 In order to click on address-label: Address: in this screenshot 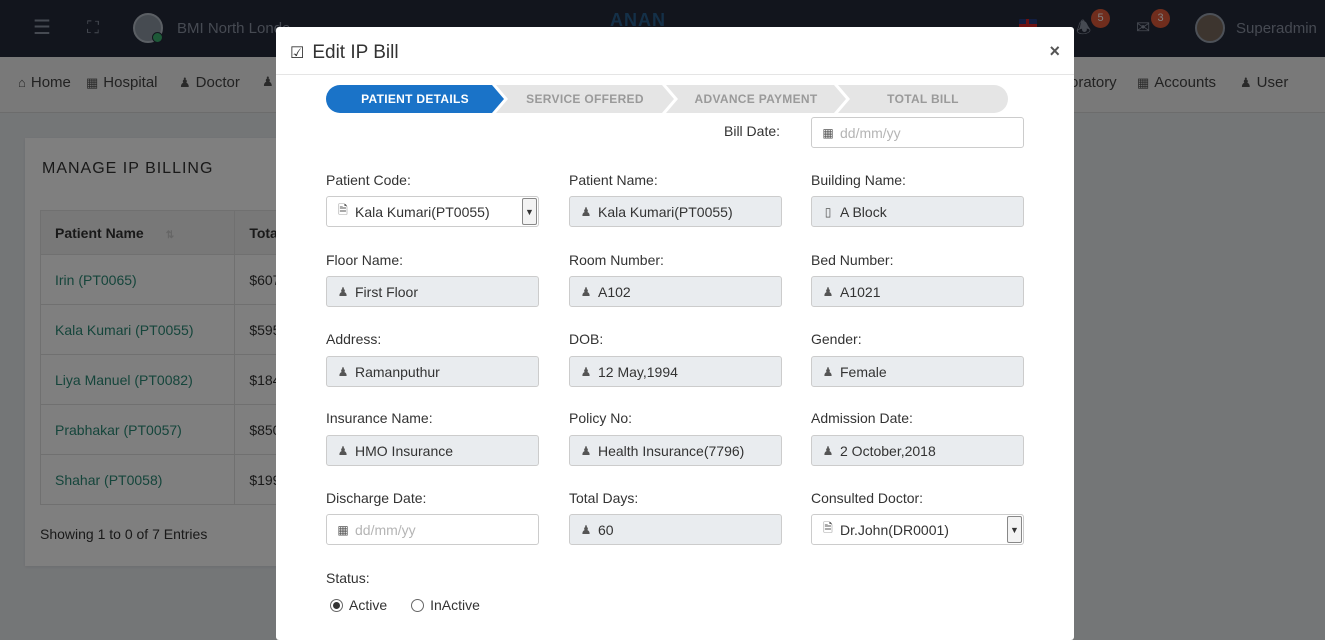, I will do `click(354, 339)`.